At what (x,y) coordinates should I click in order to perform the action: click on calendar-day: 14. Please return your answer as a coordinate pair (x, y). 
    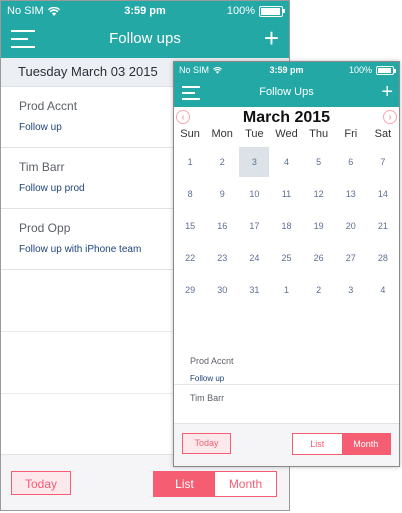
    Looking at the image, I should click on (383, 194).